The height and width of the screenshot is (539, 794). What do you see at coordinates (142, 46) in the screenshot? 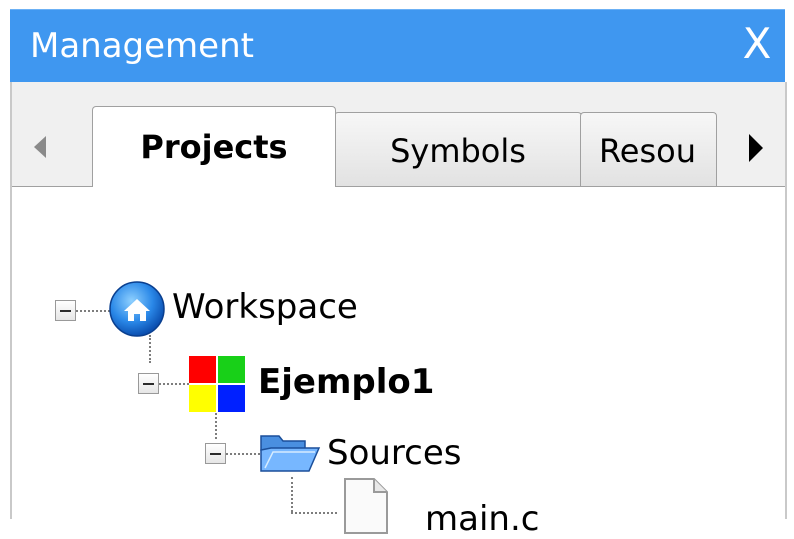
I see `panel-title: Management` at bounding box center [142, 46].